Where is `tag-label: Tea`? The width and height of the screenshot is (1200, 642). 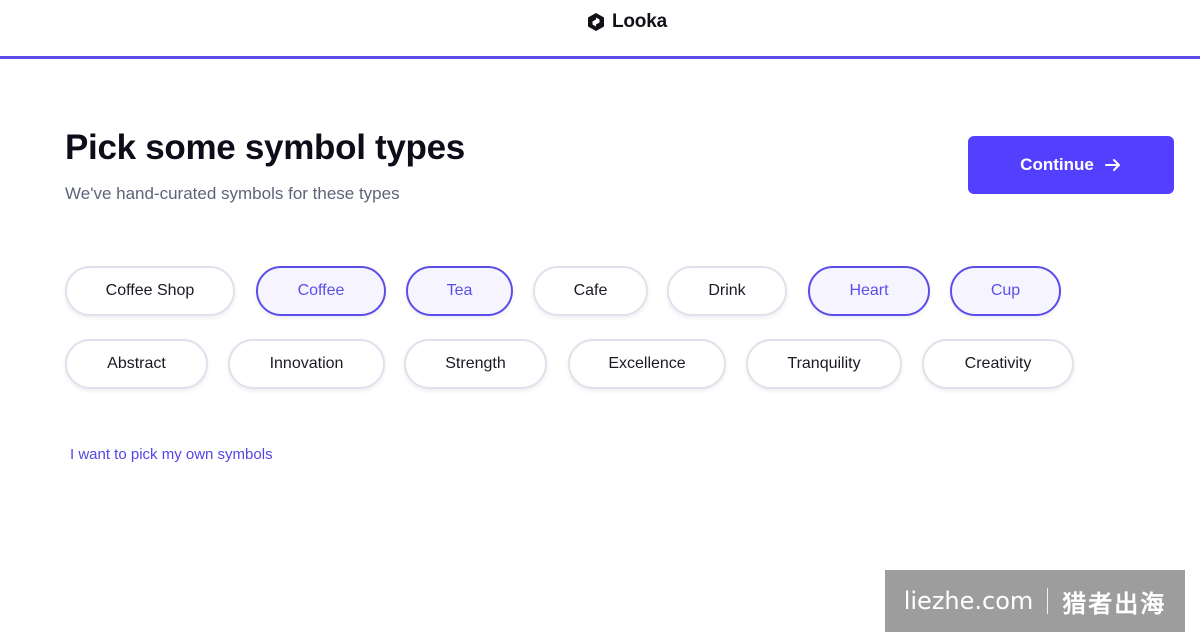
tag-label: Tea is located at coordinates (459, 290).